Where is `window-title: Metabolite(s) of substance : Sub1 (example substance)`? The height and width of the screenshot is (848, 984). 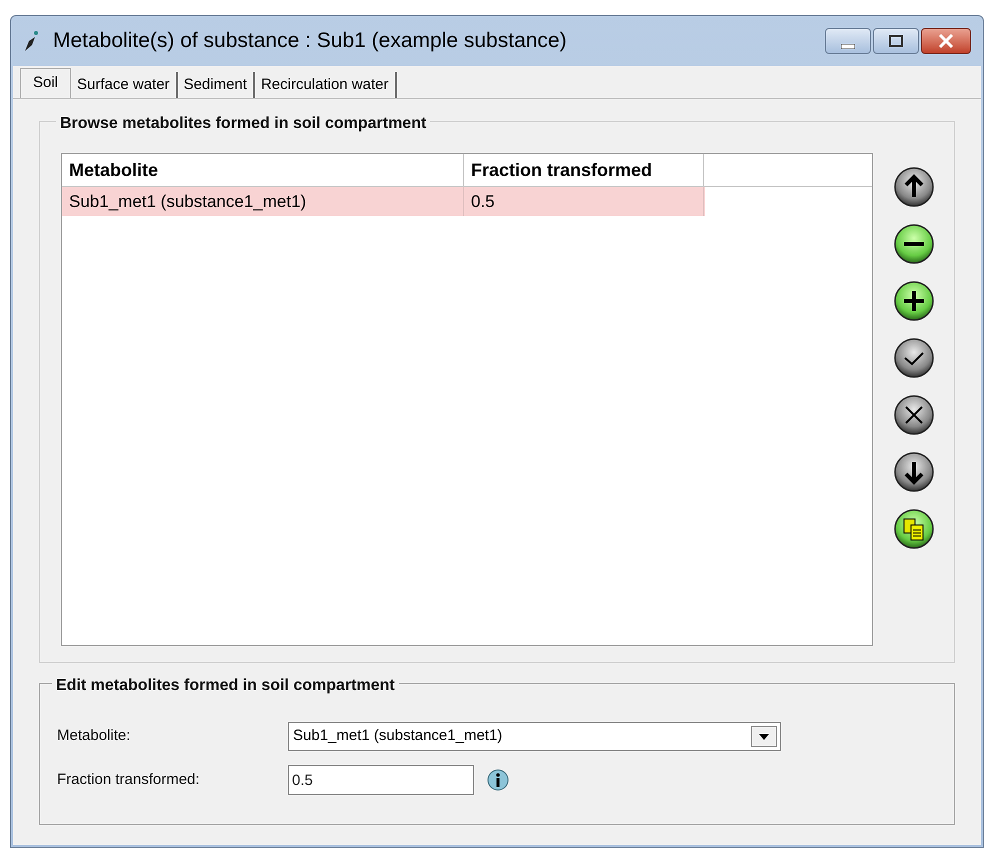 window-title: Metabolite(s) of substance : Sub1 (example substance) is located at coordinates (310, 41).